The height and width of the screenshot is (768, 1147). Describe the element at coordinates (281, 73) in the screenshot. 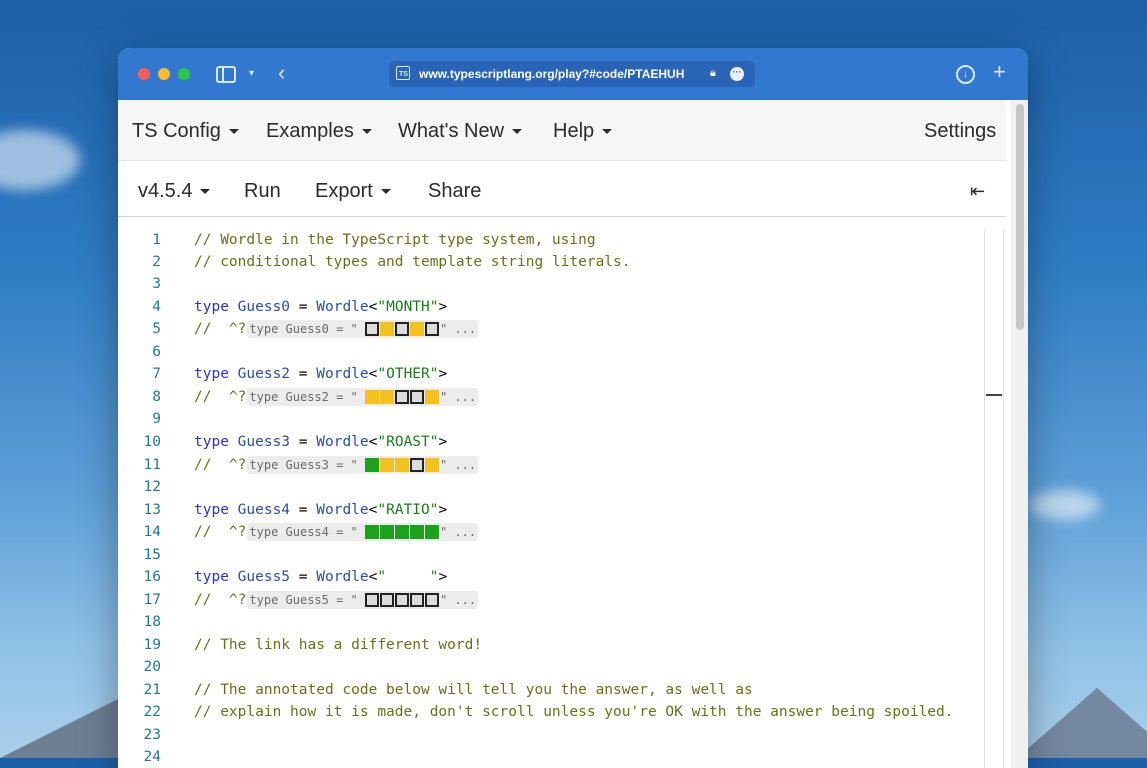

I see `back-icon: ‹` at that location.